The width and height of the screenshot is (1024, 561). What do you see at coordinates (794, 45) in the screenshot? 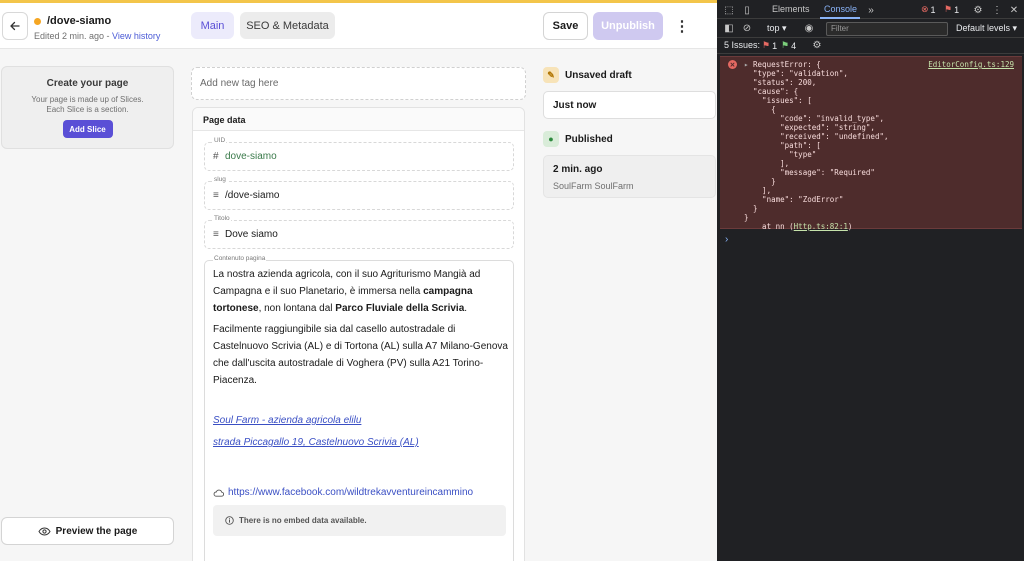
I see `issues-green-count: 4` at bounding box center [794, 45].